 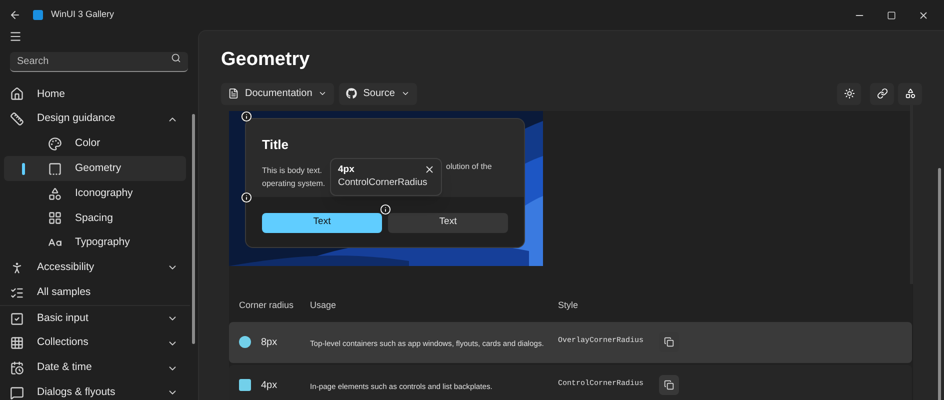 I want to click on radius-value: 8px, so click(x=269, y=343).